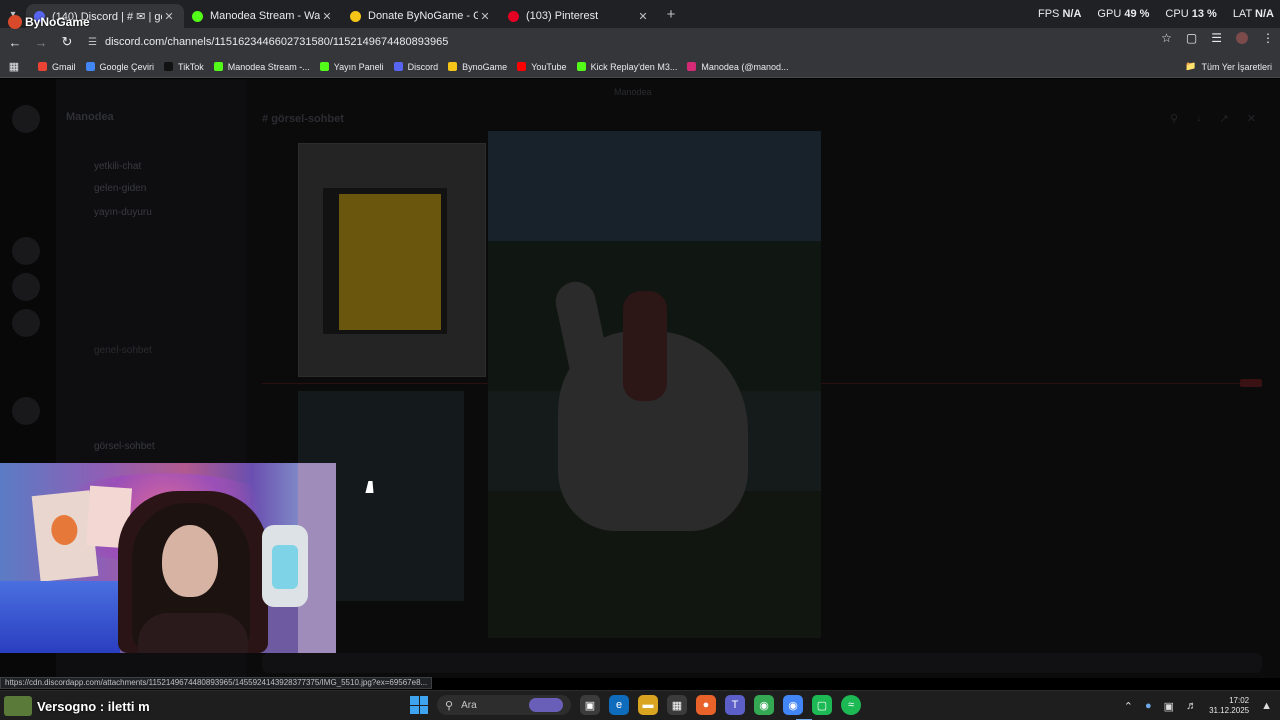 The image size is (1280, 720). I want to click on bookmark-item: TikTok, so click(184, 67).